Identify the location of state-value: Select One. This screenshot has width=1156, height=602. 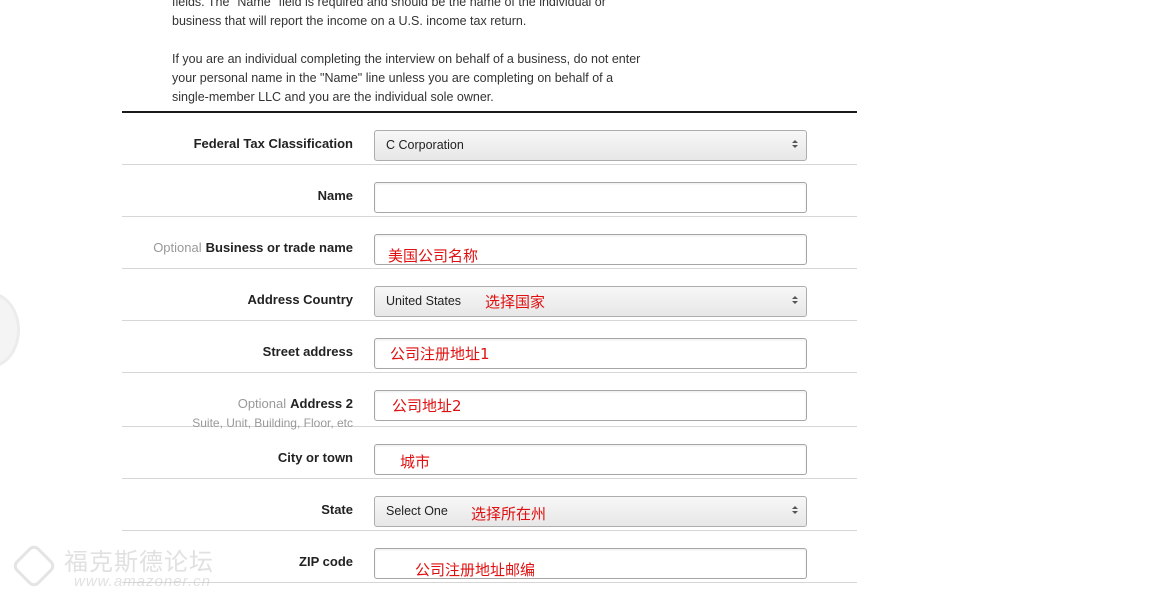
(417, 511).